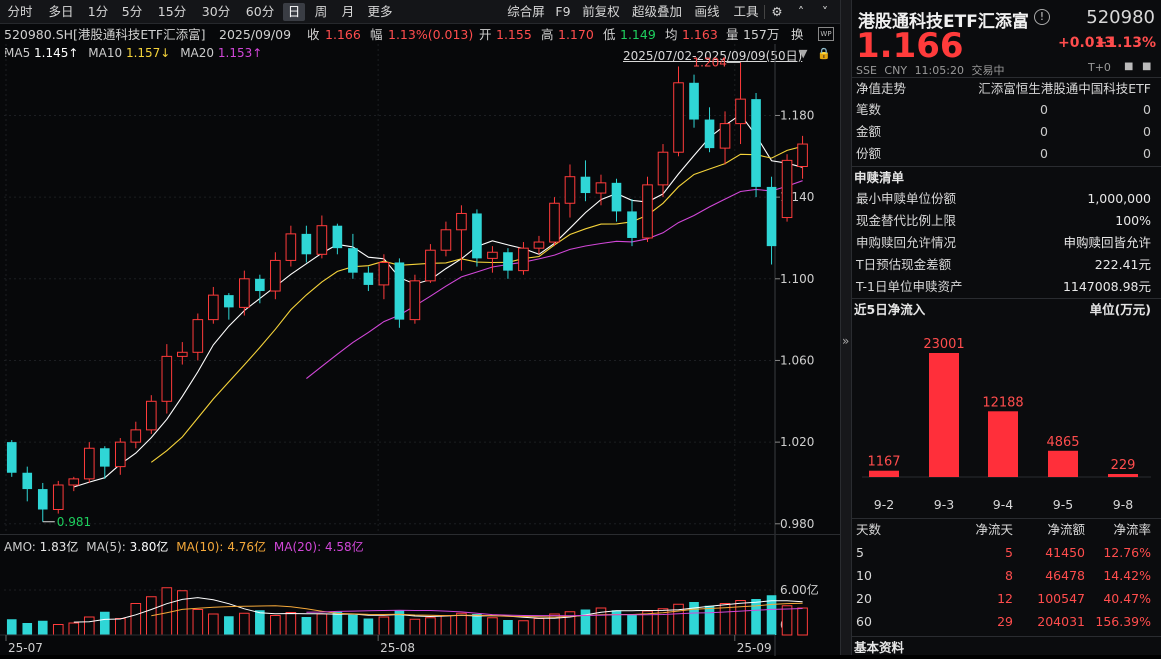 Image resolution: width=1161 pixels, height=659 pixels. Describe the element at coordinates (826, 34) in the screenshot. I see `wp-icon: WP` at that location.